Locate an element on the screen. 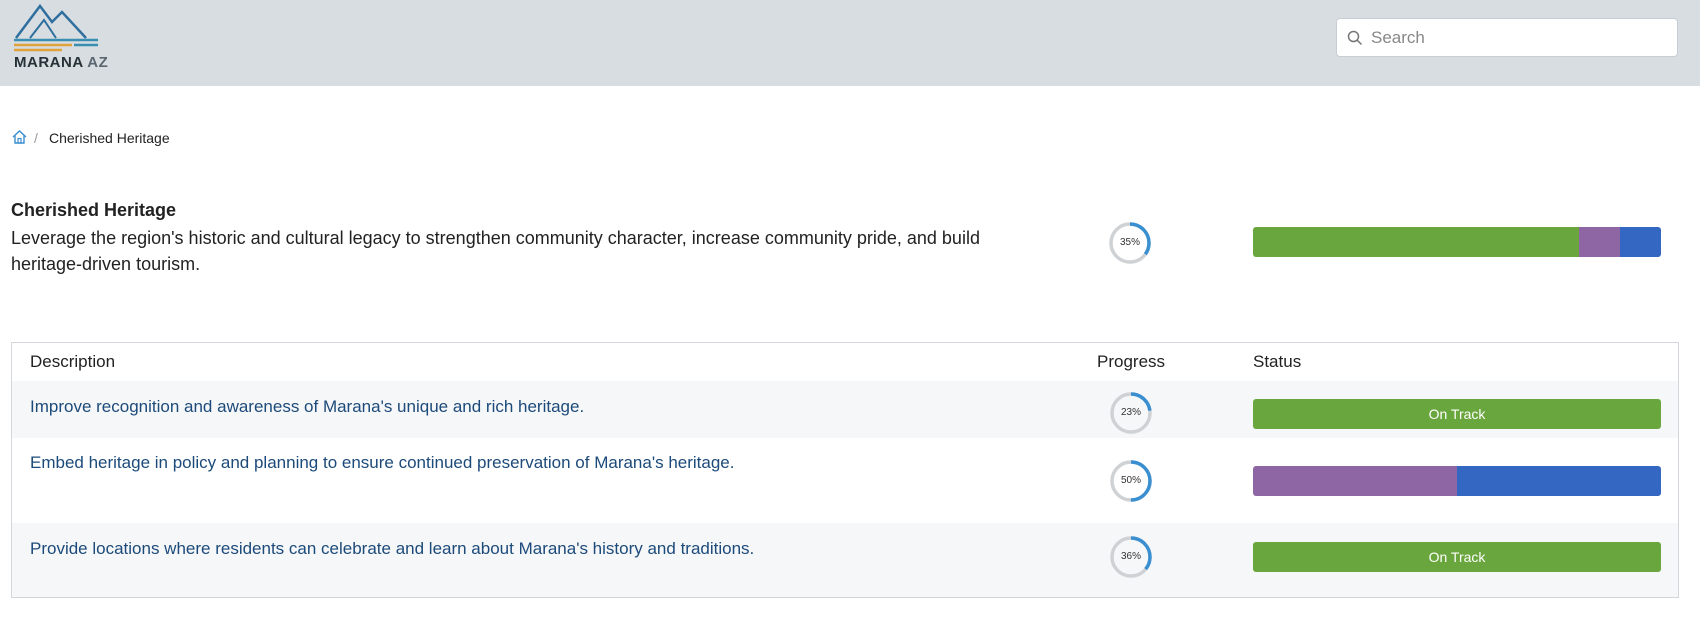 This screenshot has width=1700, height=617. search-input is located at coordinates (1521, 38).